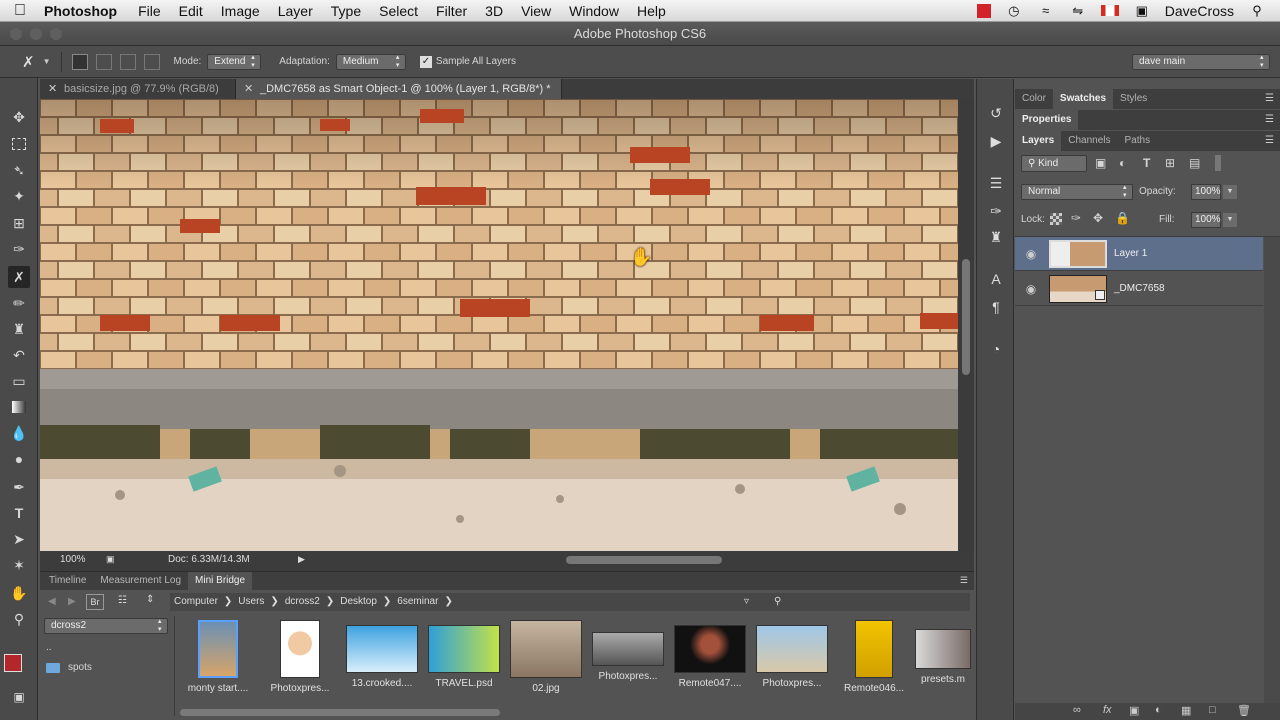  What do you see at coordinates (358, 601) in the screenshot?
I see `breadcrumb-item: Desktop` at bounding box center [358, 601].